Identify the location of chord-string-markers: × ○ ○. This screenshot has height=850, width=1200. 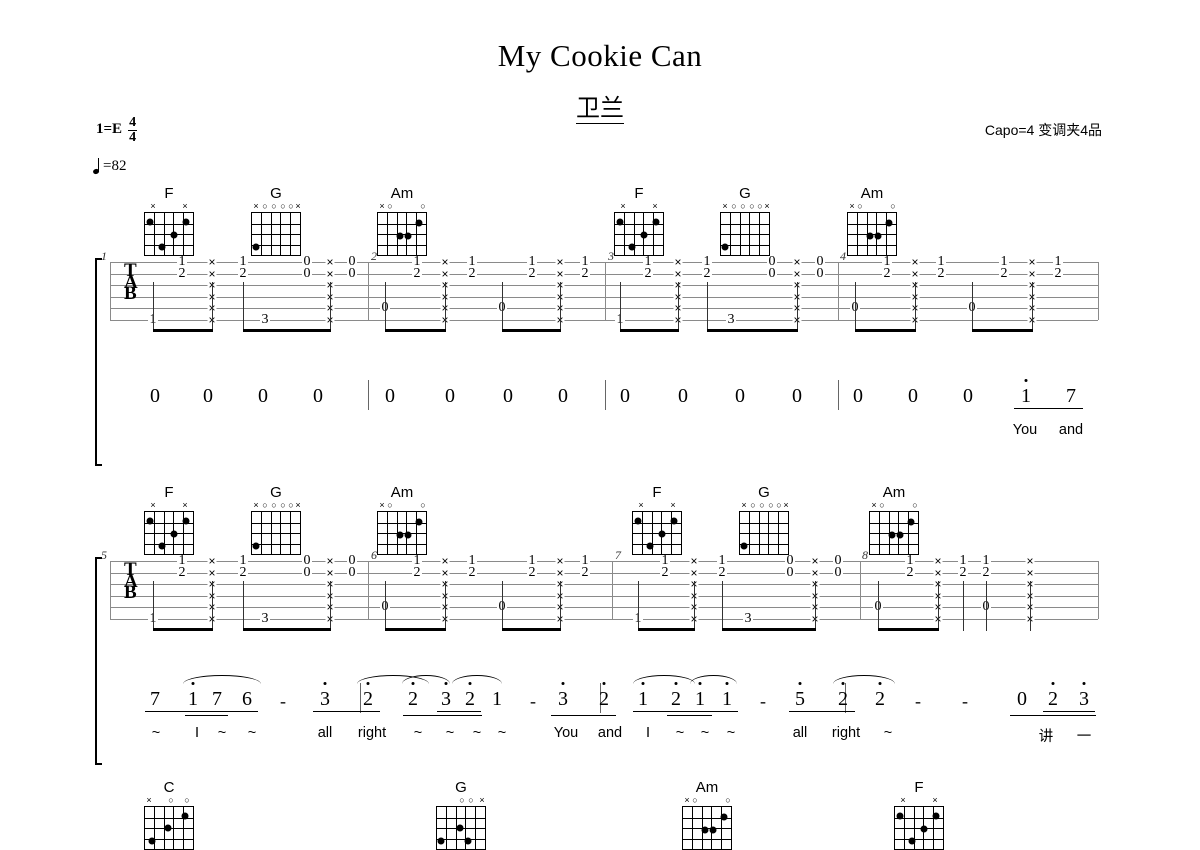
(872, 207).